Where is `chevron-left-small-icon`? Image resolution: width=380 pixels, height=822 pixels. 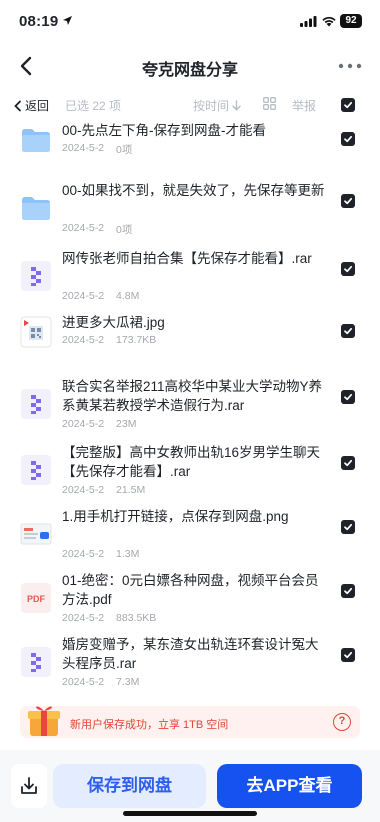 chevron-left-small-icon is located at coordinates (17, 105).